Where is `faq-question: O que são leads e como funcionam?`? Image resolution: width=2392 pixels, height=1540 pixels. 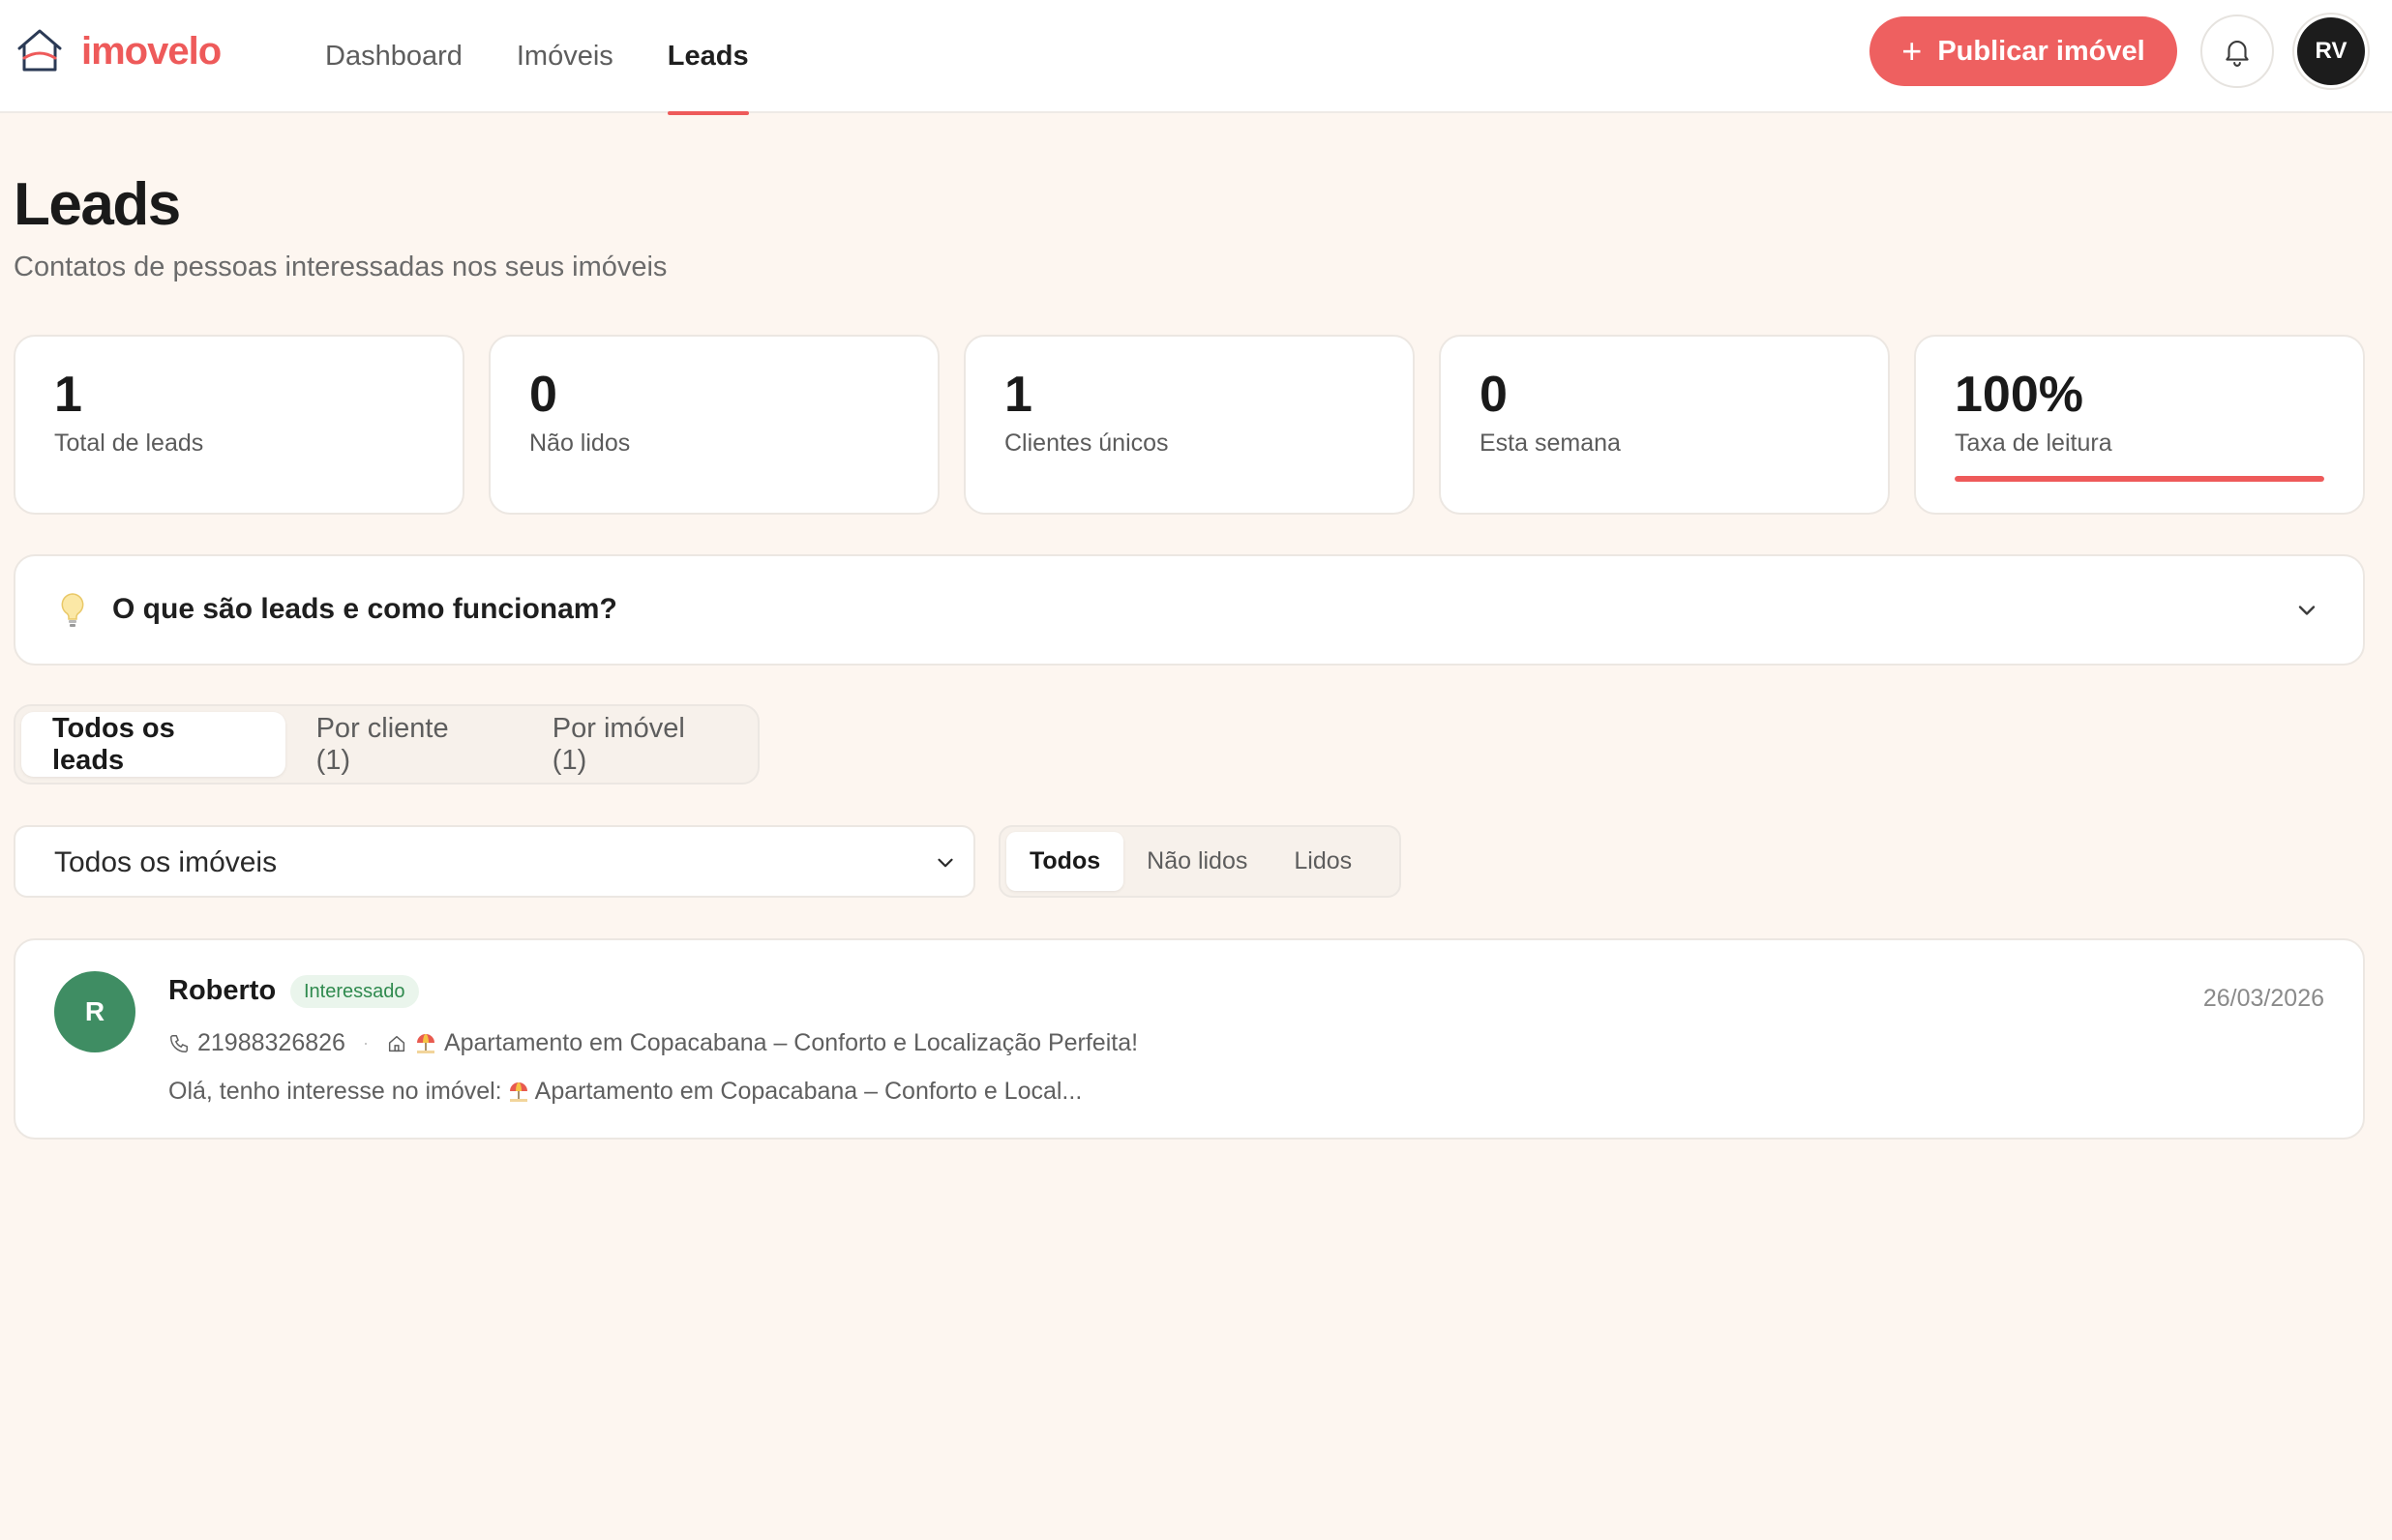
faq-question: O que são leads e como funcionam? is located at coordinates (364, 609).